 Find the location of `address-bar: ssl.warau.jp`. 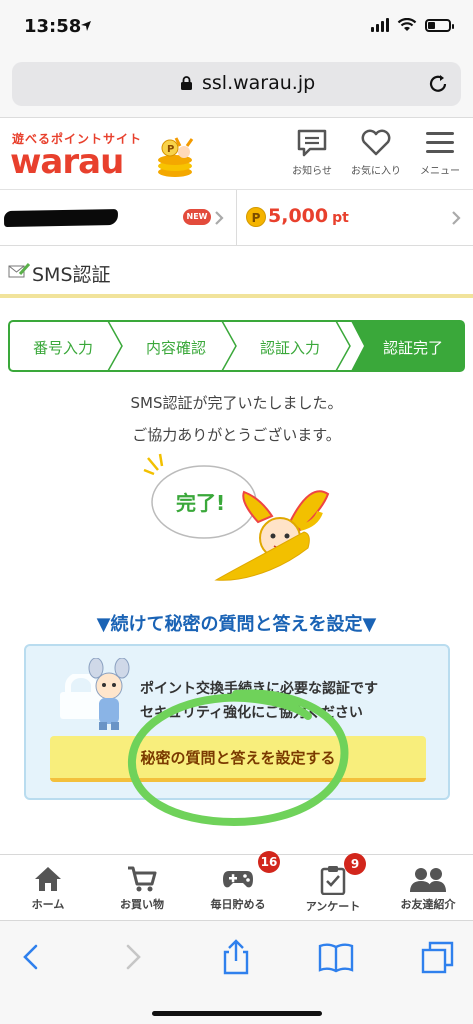

address-bar: ssl.warau.jp is located at coordinates (236, 84).